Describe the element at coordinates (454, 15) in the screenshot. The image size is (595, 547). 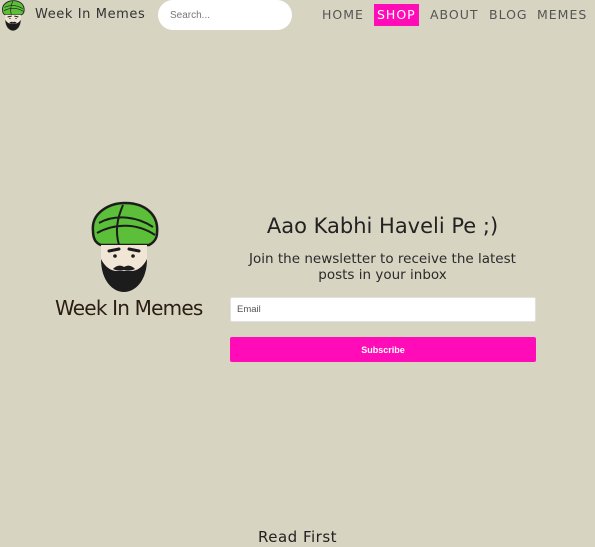
I see `nav-about: ABOUT` at that location.